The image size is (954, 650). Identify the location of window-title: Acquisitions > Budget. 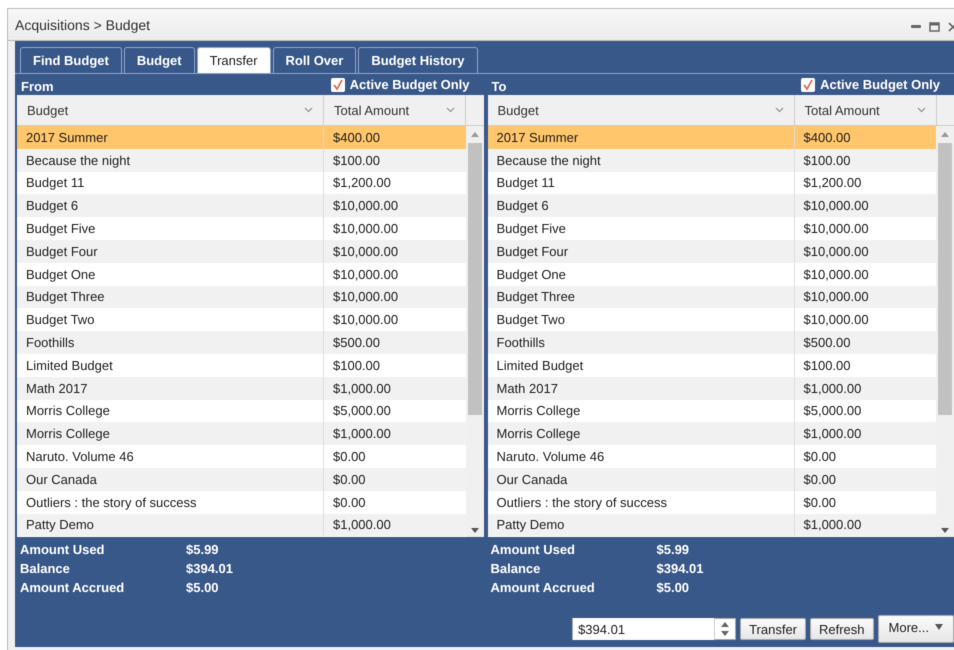
(82, 24).